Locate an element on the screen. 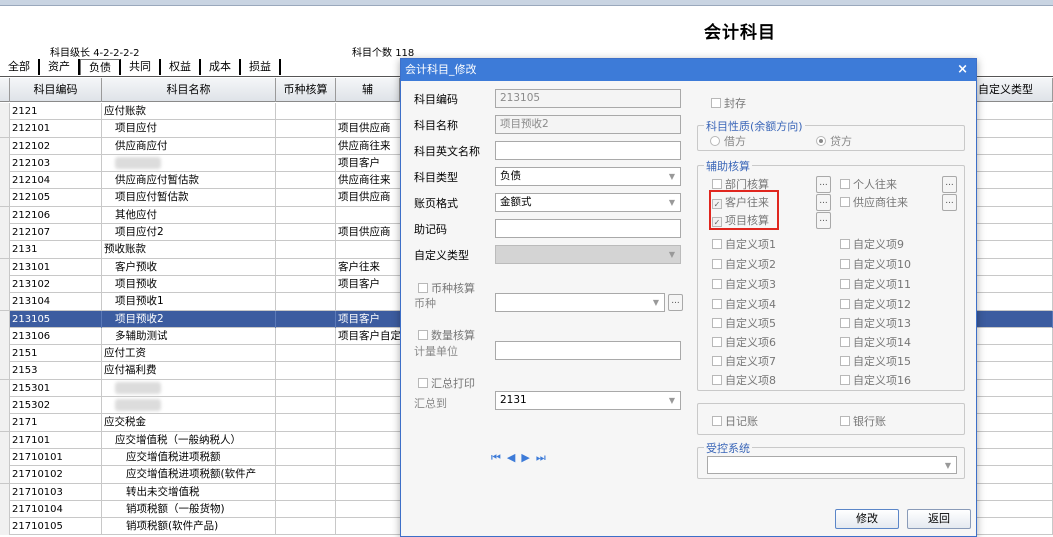 This screenshot has height=537, width=1053. header-name: 科目名称 is located at coordinates (189, 90).